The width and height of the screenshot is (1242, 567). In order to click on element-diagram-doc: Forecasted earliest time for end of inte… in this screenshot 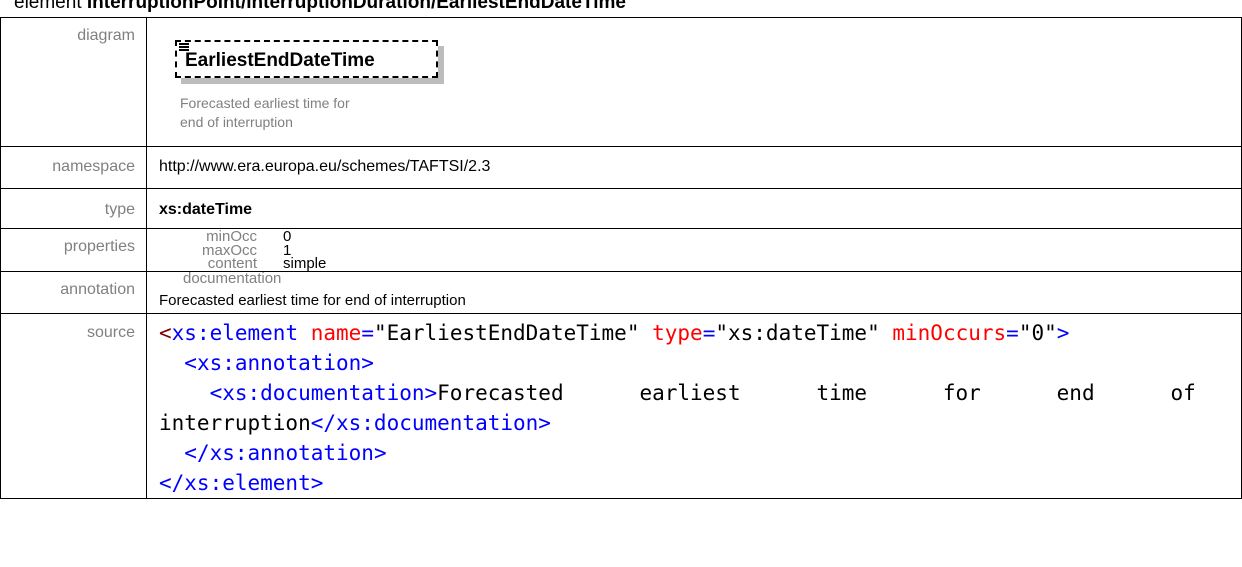, I will do `click(265, 113)`.